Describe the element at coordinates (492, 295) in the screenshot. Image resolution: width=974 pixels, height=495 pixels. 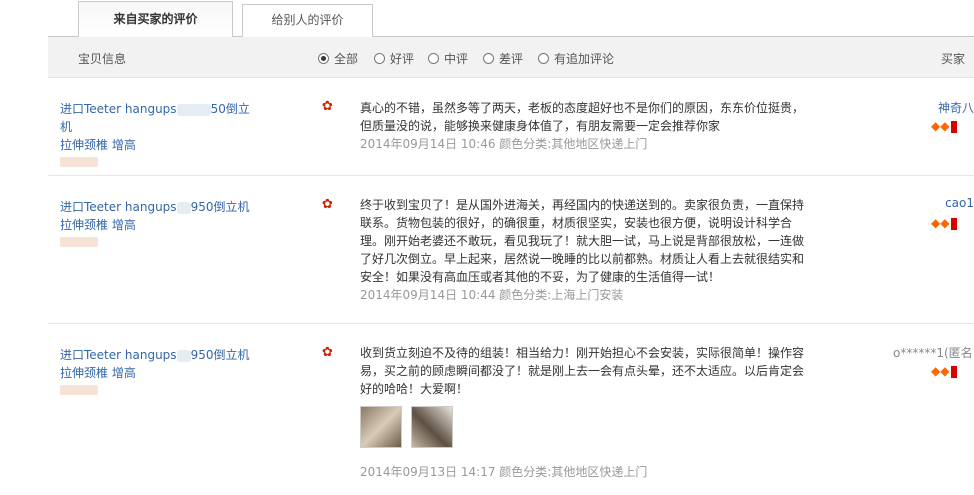
I see `review-date: 2014年09月14日 10:44 颜色分类:上海上门安装` at that location.